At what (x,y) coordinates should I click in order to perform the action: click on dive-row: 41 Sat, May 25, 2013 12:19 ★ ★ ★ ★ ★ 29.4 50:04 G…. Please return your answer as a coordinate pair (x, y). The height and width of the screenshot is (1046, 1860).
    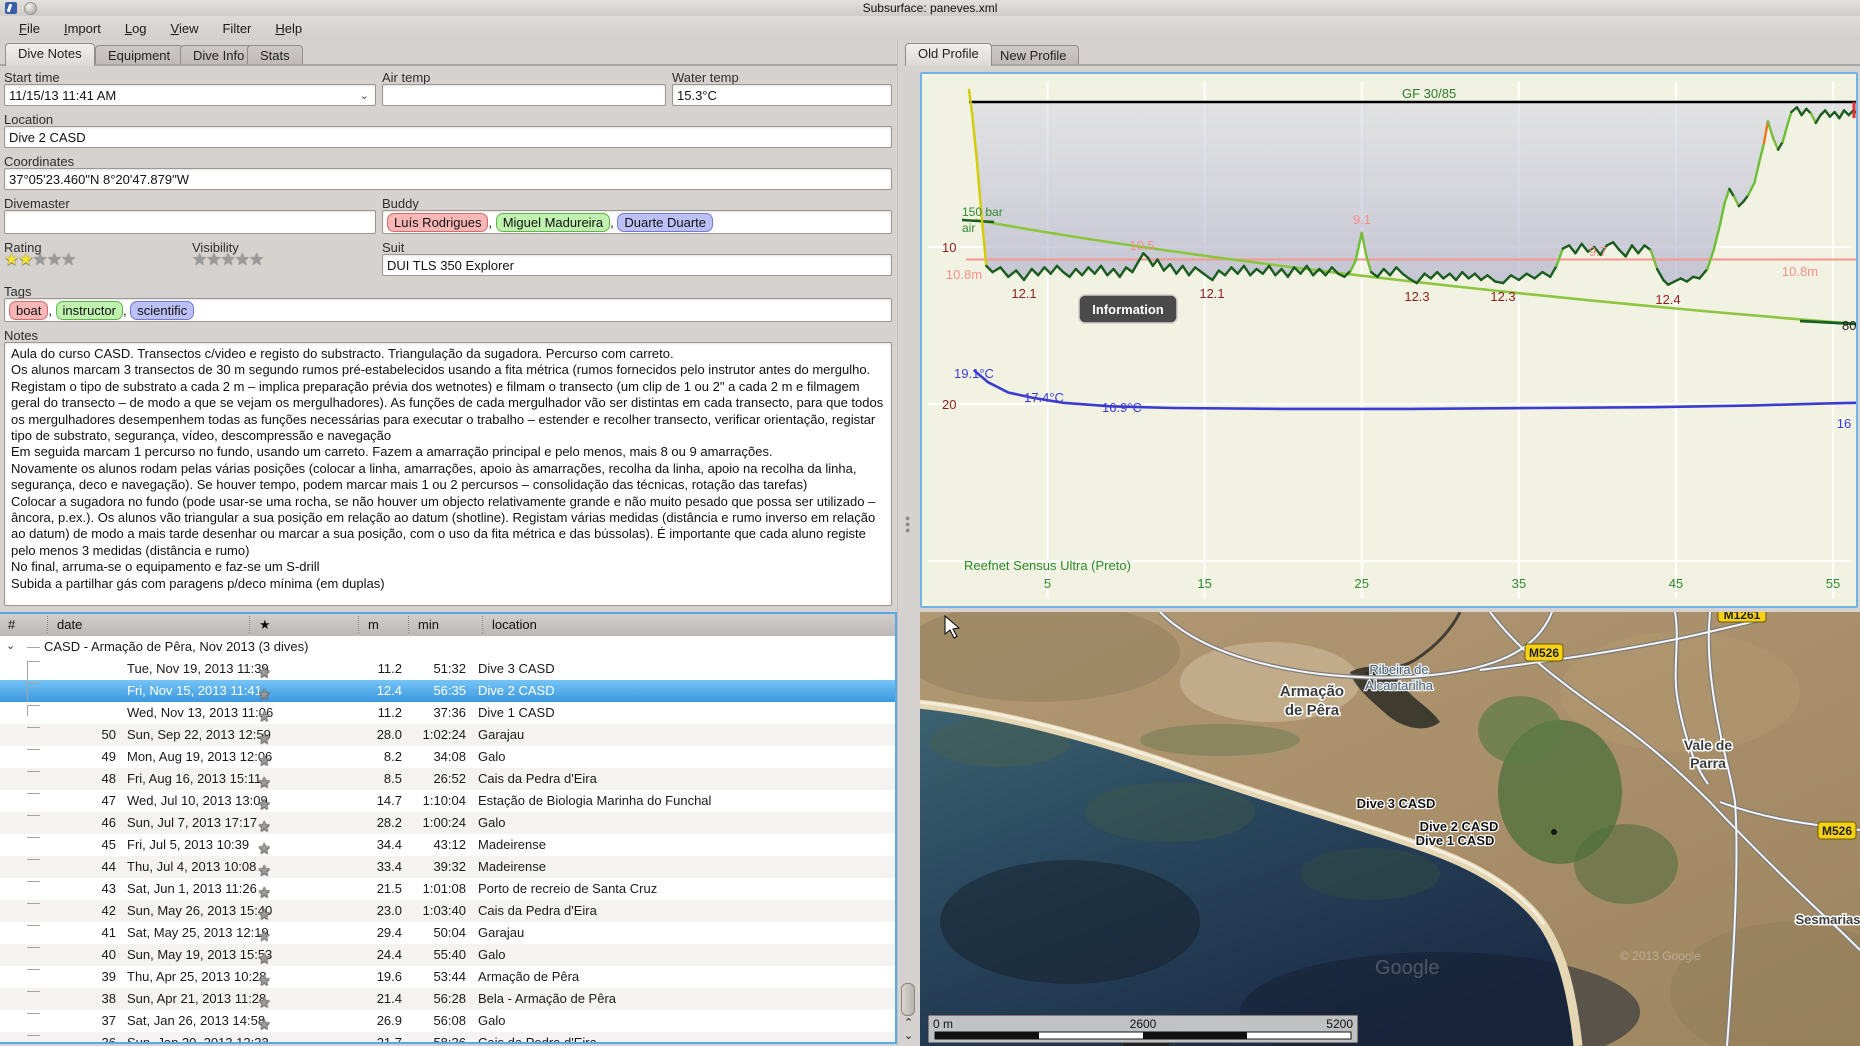
    Looking at the image, I should click on (447, 933).